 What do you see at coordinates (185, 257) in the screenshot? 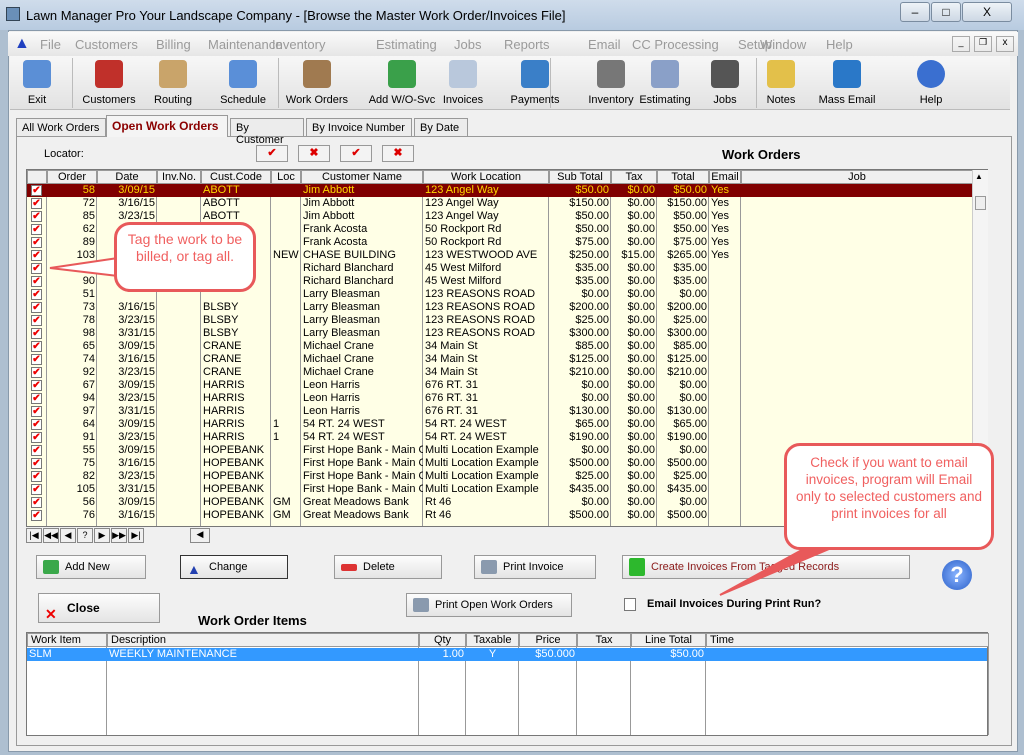
I see `callout-tag: Tag the work to be billed, or tag all.` at bounding box center [185, 257].